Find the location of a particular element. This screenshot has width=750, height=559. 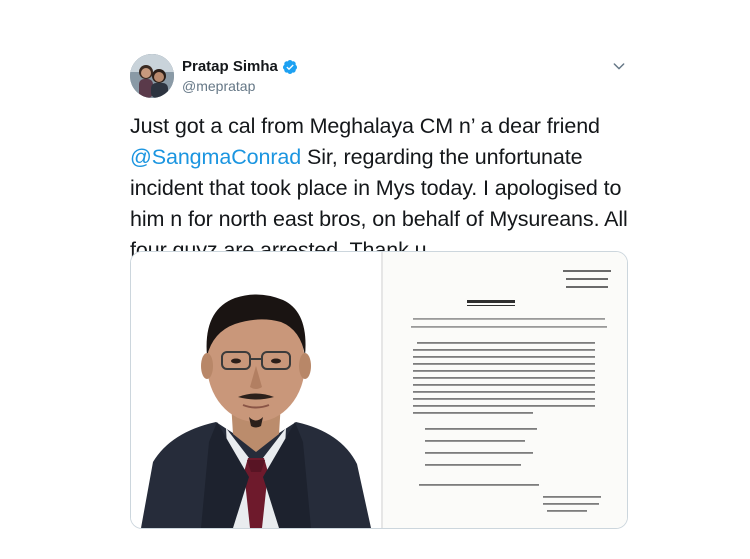

avatar is located at coordinates (152, 76).